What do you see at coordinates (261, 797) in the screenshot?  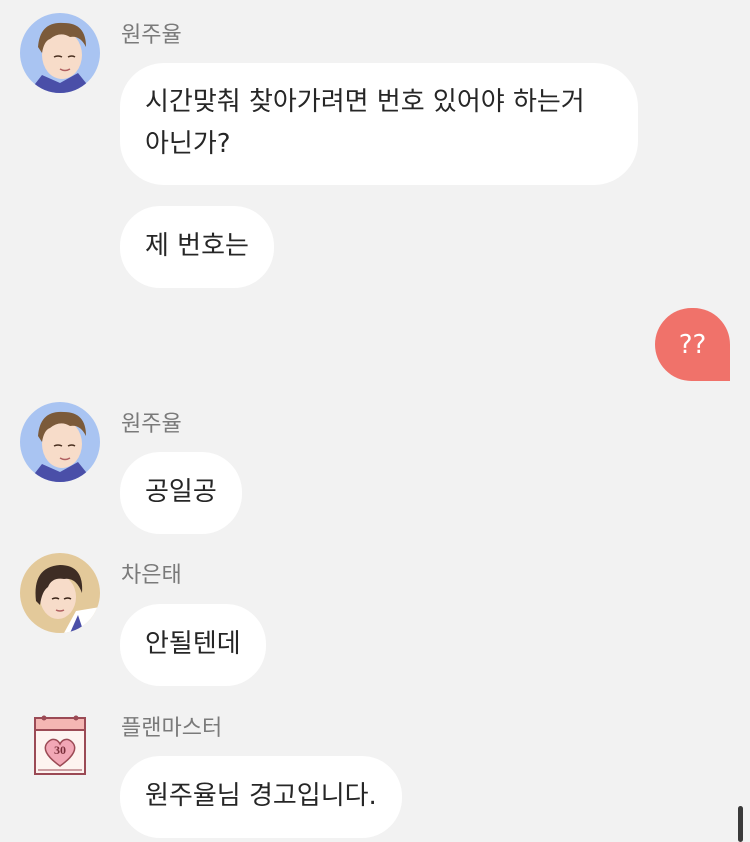 I see `message-bubble: 원주율님 경고입니다.` at bounding box center [261, 797].